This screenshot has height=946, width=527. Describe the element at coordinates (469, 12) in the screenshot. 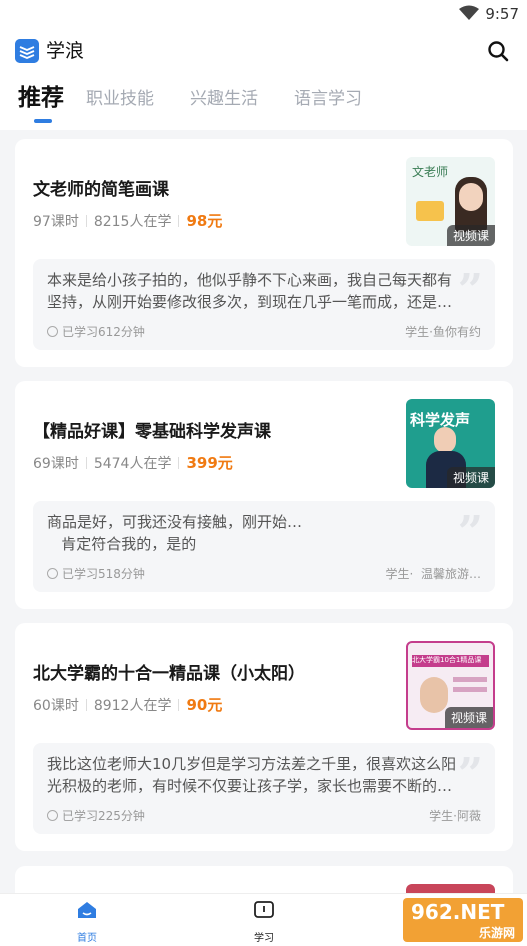

I see `wifi-icon` at that location.